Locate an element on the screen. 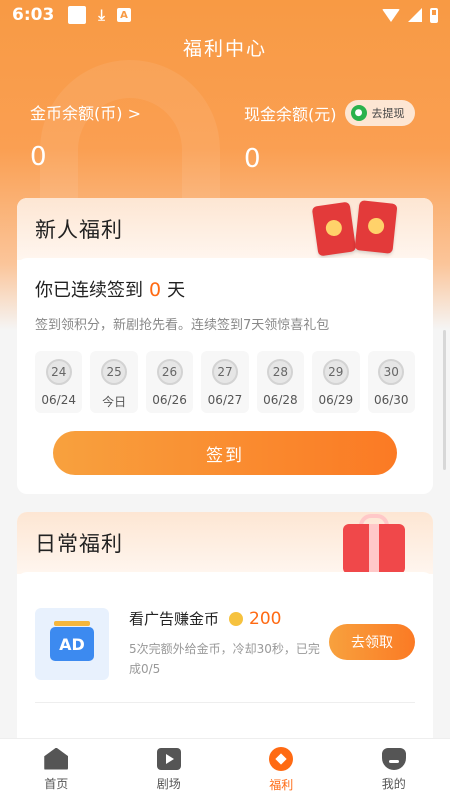 The height and width of the screenshot is (800, 450). wifi-icon is located at coordinates (391, 15).